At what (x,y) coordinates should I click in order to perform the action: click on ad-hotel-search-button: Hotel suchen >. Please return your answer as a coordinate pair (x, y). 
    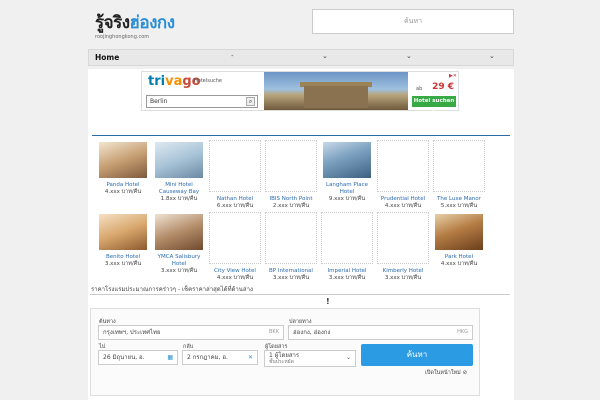
    Looking at the image, I should click on (434, 105).